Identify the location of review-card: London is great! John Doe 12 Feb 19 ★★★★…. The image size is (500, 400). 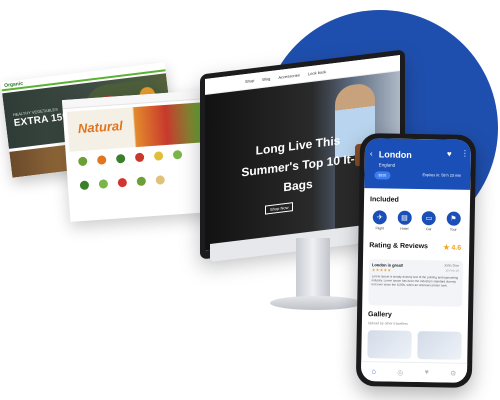
(416, 283).